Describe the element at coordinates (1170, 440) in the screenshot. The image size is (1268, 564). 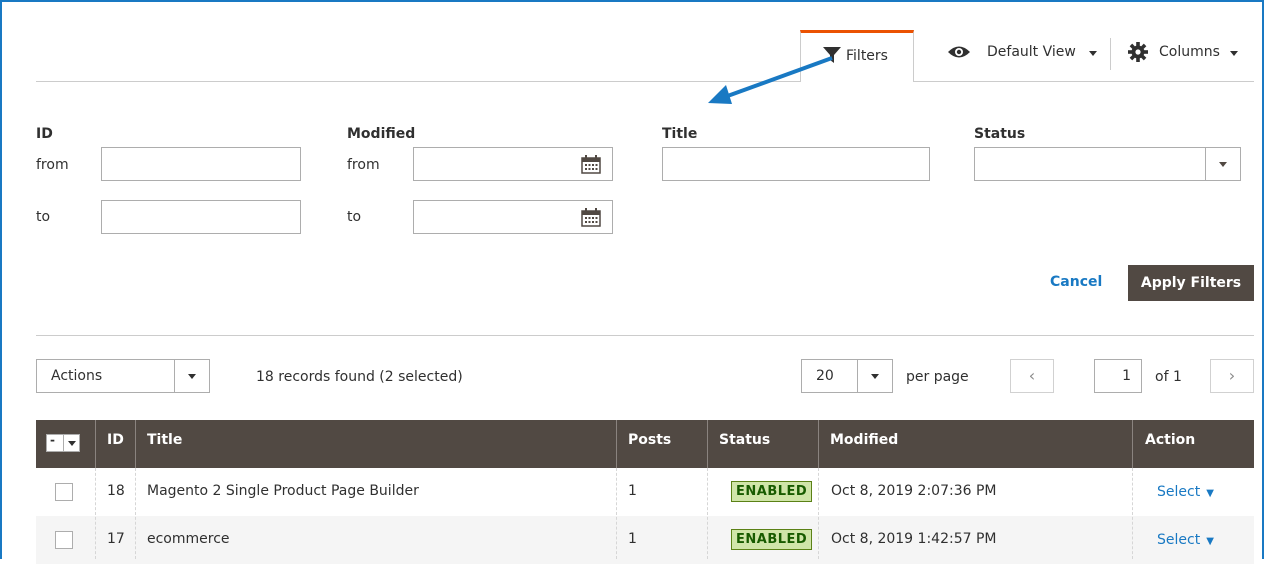
I see `column-header-action: Action` at that location.